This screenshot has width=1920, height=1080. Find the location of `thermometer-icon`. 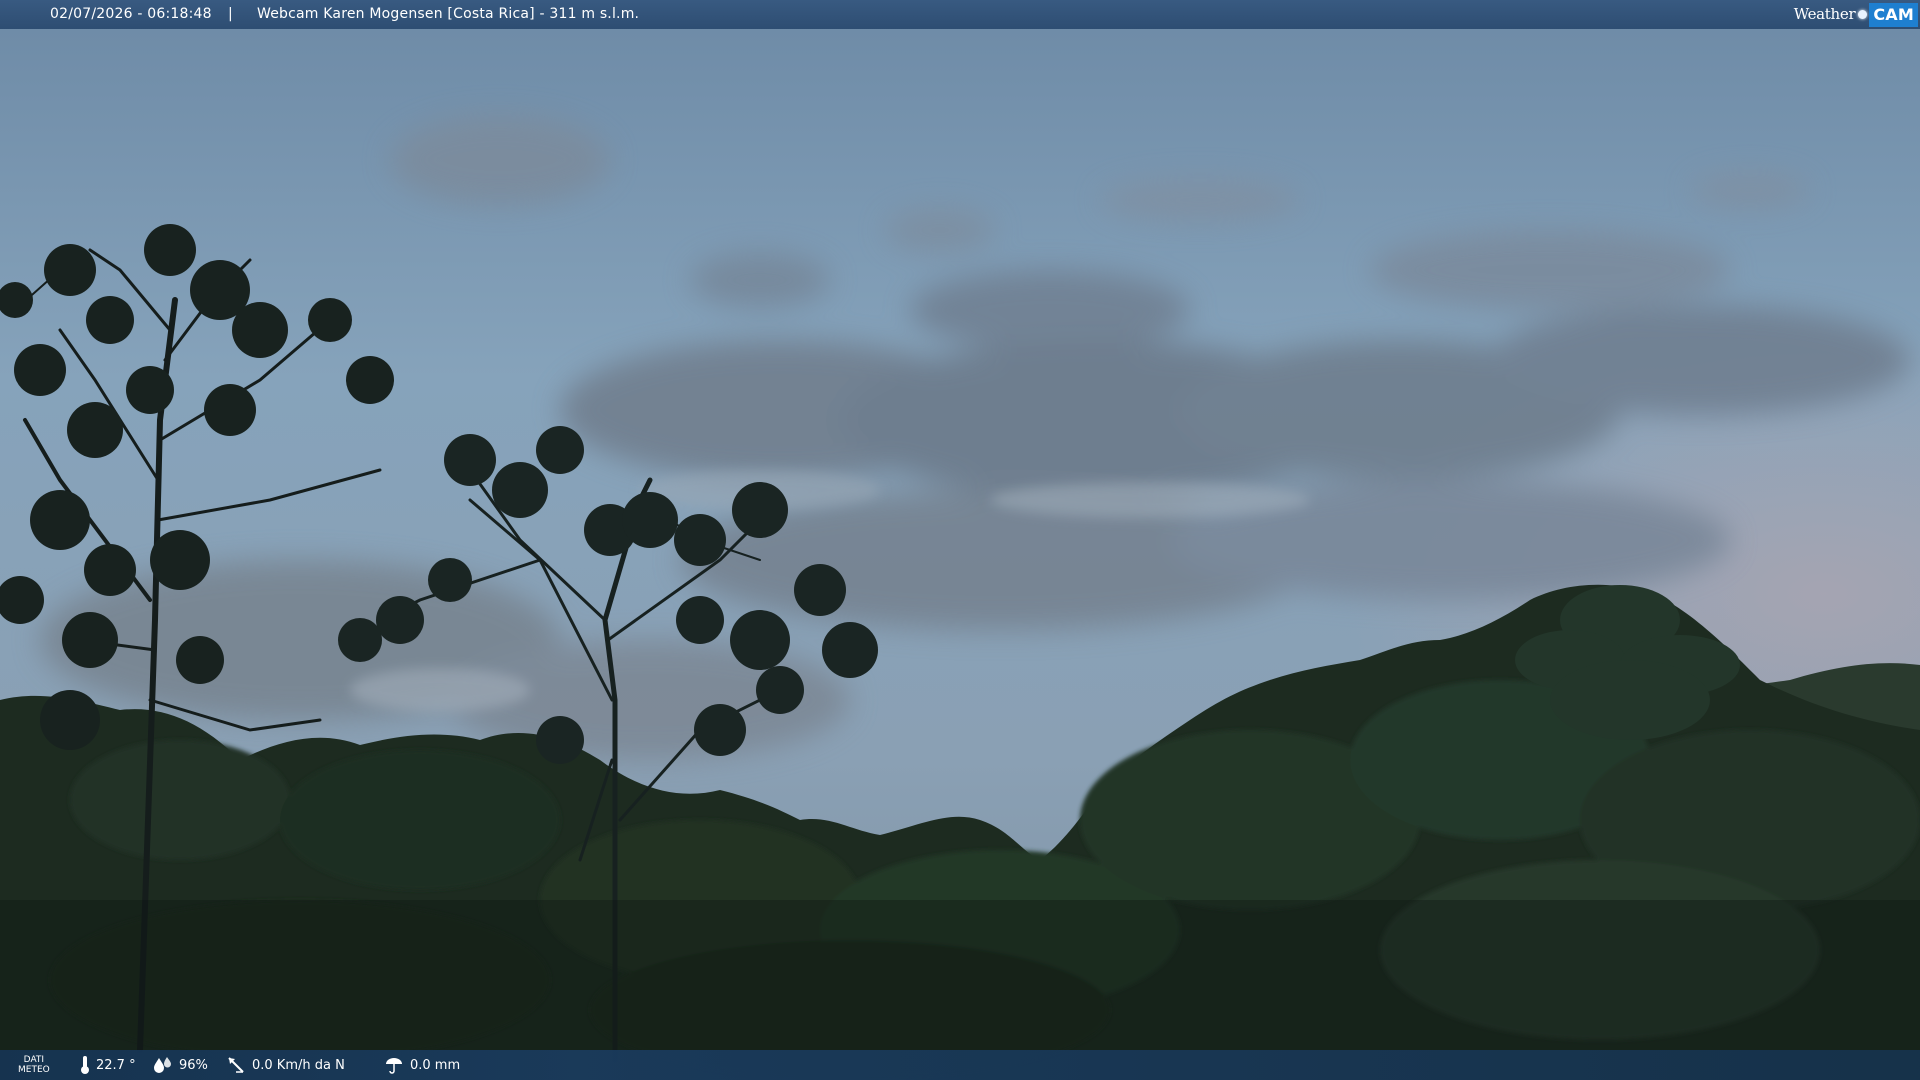

thermometer-icon is located at coordinates (85, 1065).